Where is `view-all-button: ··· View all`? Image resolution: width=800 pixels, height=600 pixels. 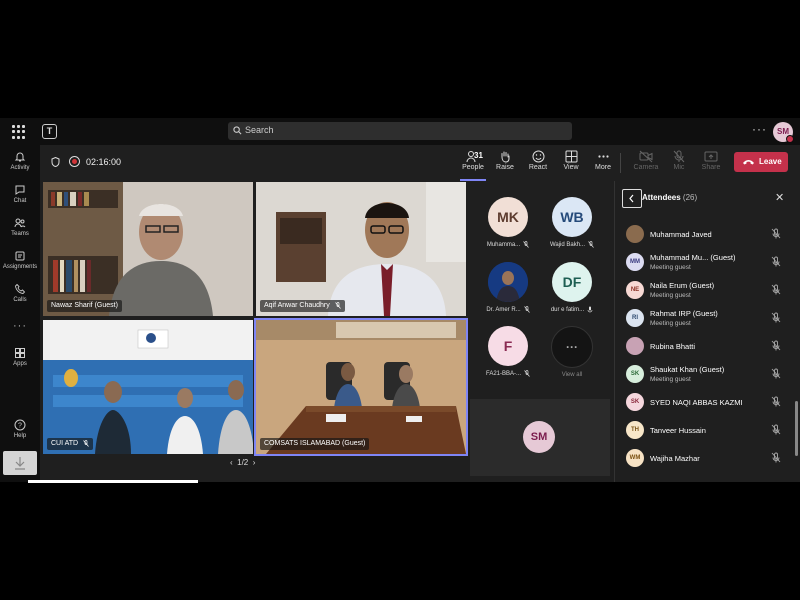 view-all-button: ··· View all is located at coordinates (572, 352).